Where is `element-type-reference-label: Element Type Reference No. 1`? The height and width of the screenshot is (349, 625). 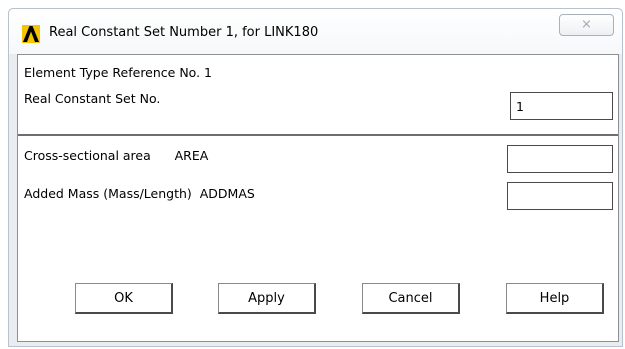 element-type-reference-label: Element Type Reference No. 1 is located at coordinates (118, 72).